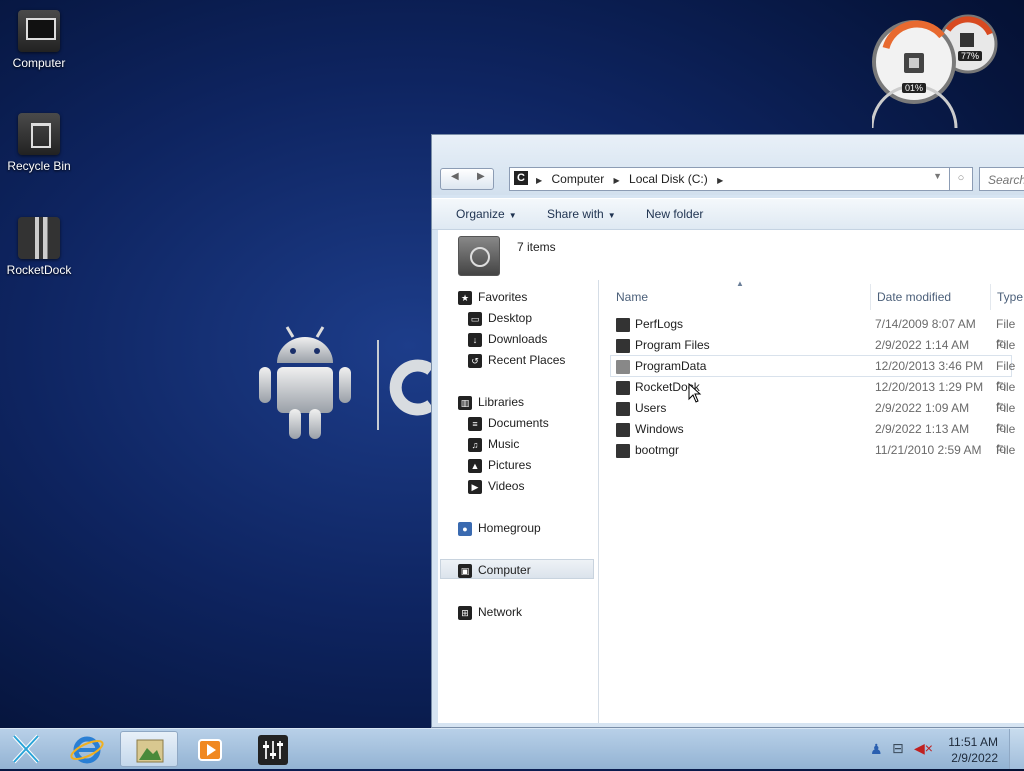  Describe the element at coordinates (475, 444) in the screenshot. I see `music-icon: ♫` at that location.